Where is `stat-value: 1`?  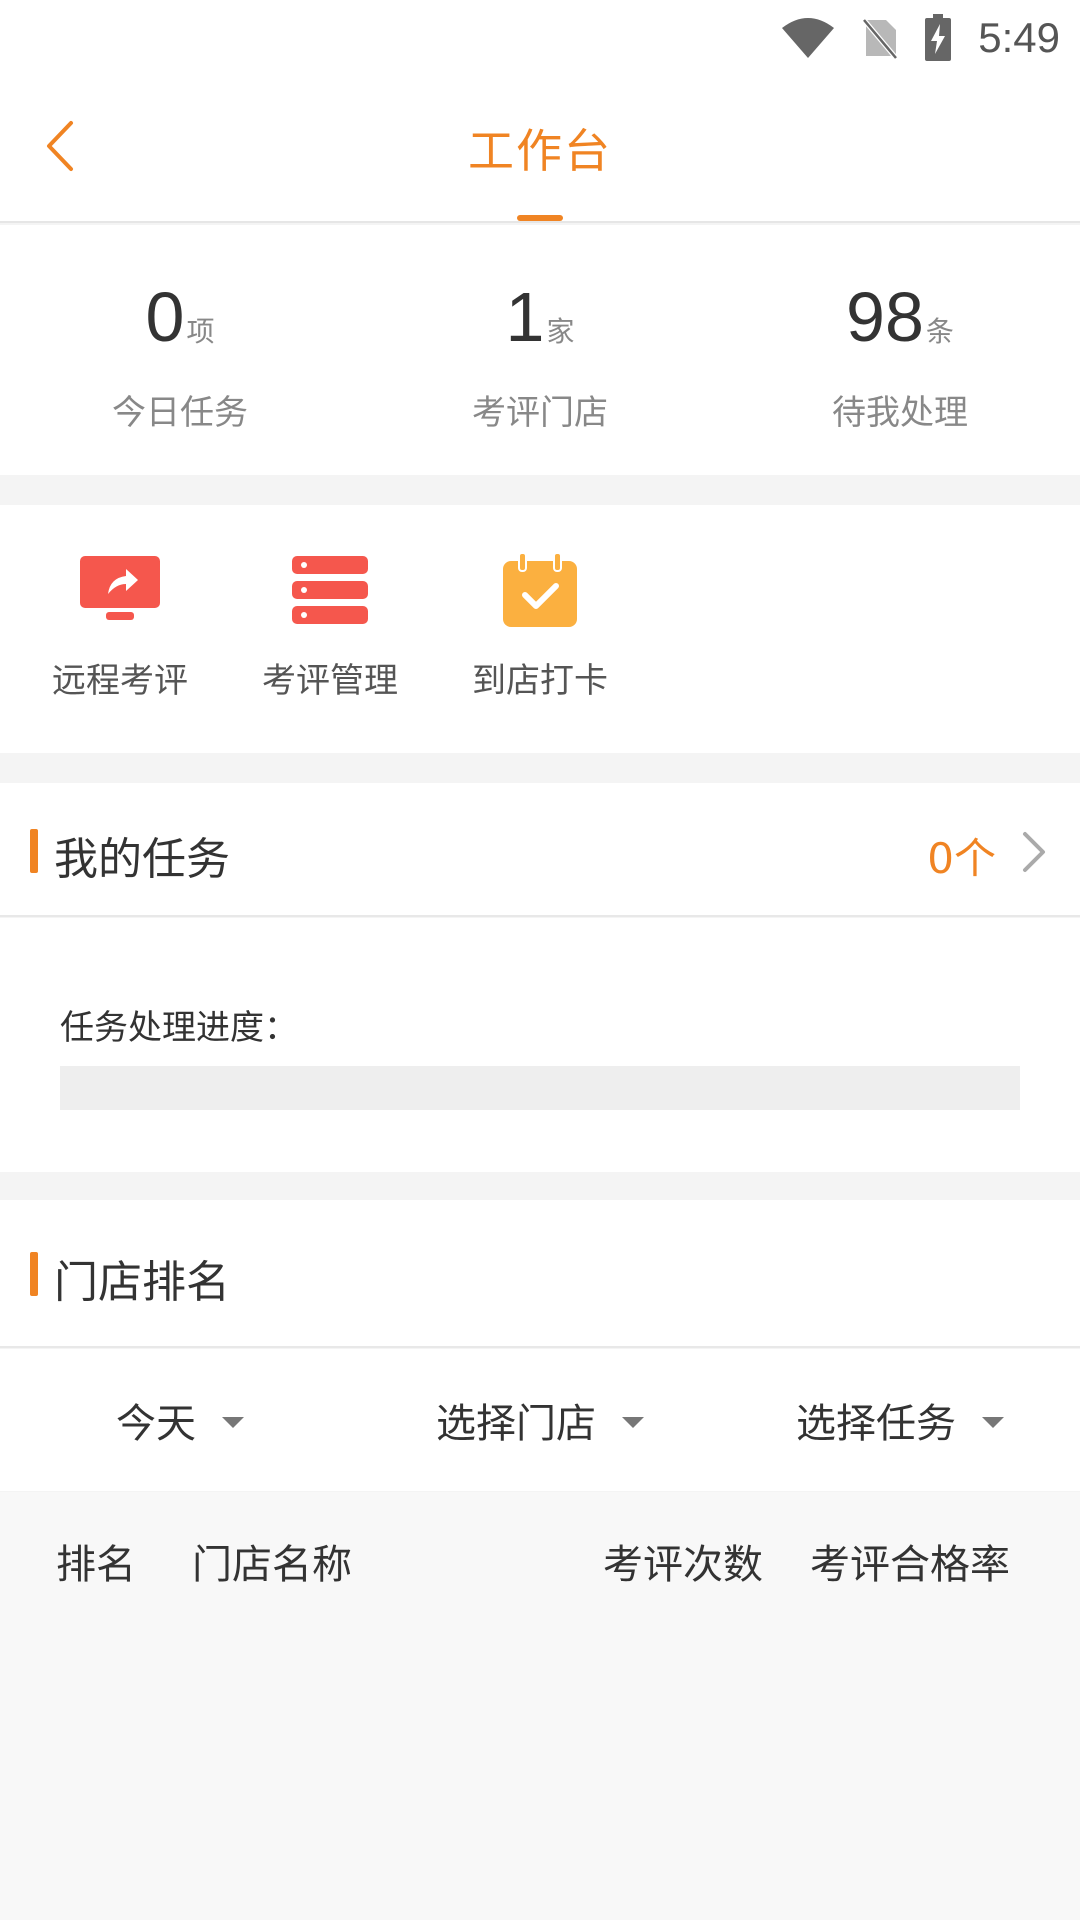
stat-value: 1 is located at coordinates (525, 317).